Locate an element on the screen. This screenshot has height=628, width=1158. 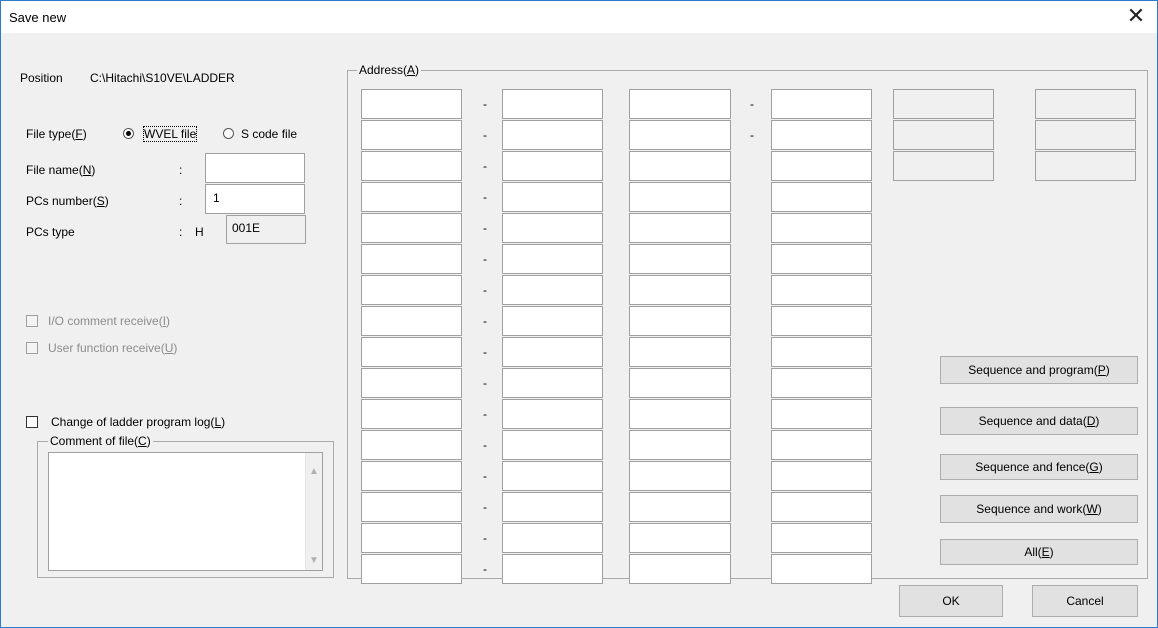
wvel-file-radio is located at coordinates (128, 133).